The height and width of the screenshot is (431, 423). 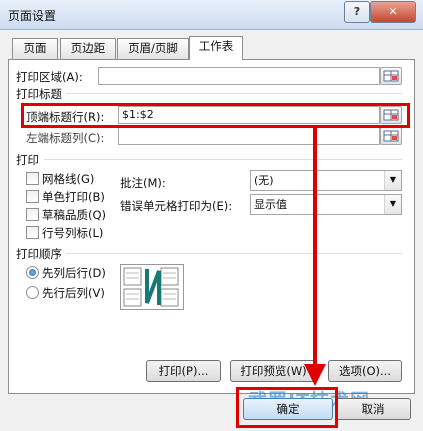 What do you see at coordinates (68, 179) in the screenshot?
I see `gridlines-label: 网格线(G)` at bounding box center [68, 179].